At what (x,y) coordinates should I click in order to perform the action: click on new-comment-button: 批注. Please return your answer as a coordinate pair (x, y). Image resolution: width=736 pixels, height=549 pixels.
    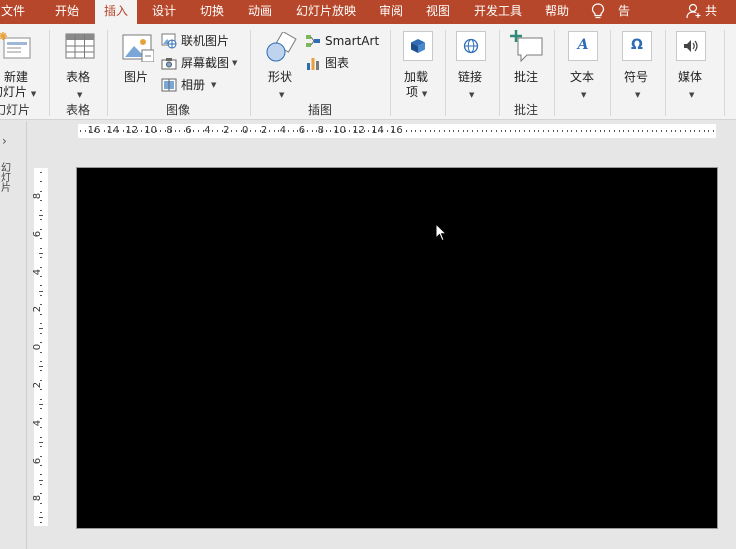
    Looking at the image, I should click on (528, 58).